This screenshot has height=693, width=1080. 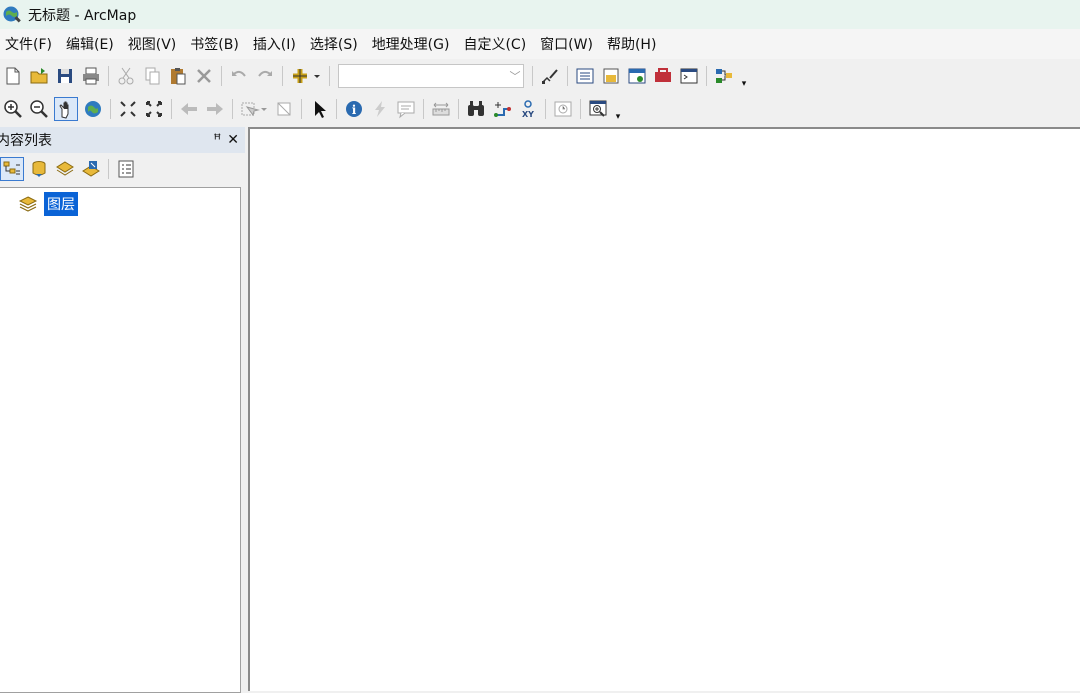 What do you see at coordinates (550, 76) in the screenshot?
I see `editor-toolbar-icon` at bounding box center [550, 76].